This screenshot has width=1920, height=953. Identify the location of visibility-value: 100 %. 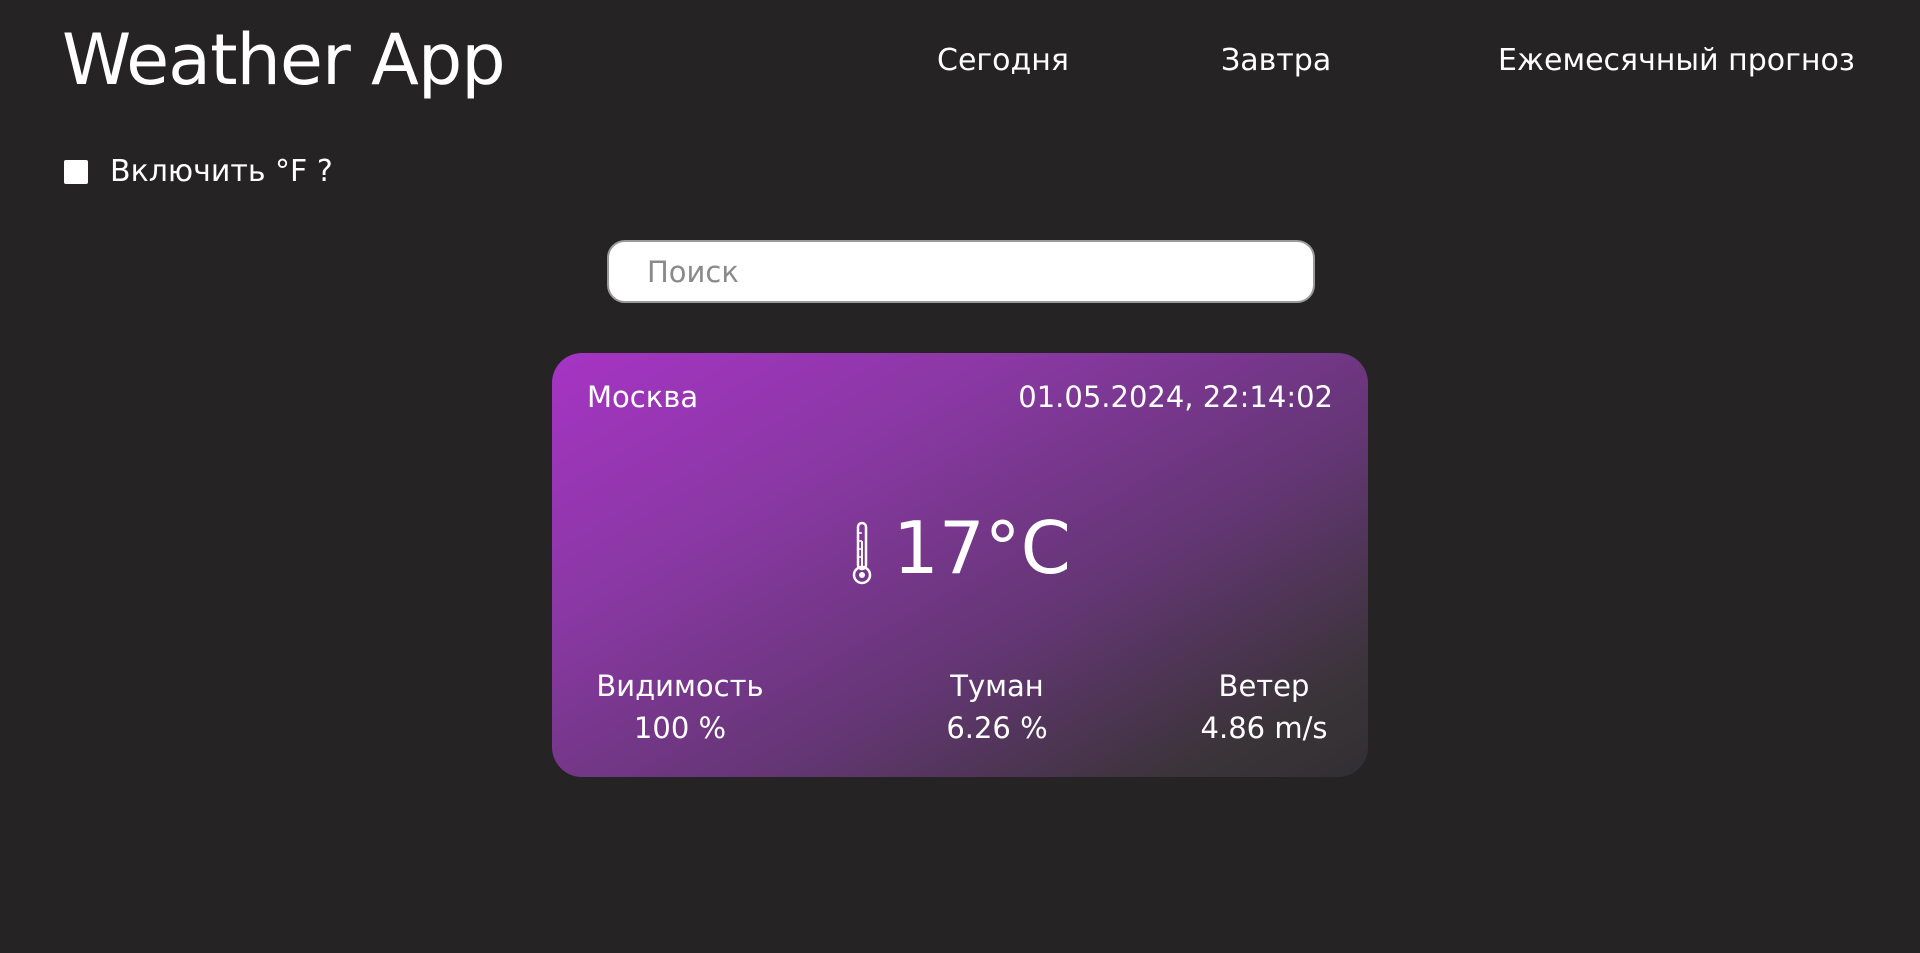
(680, 728).